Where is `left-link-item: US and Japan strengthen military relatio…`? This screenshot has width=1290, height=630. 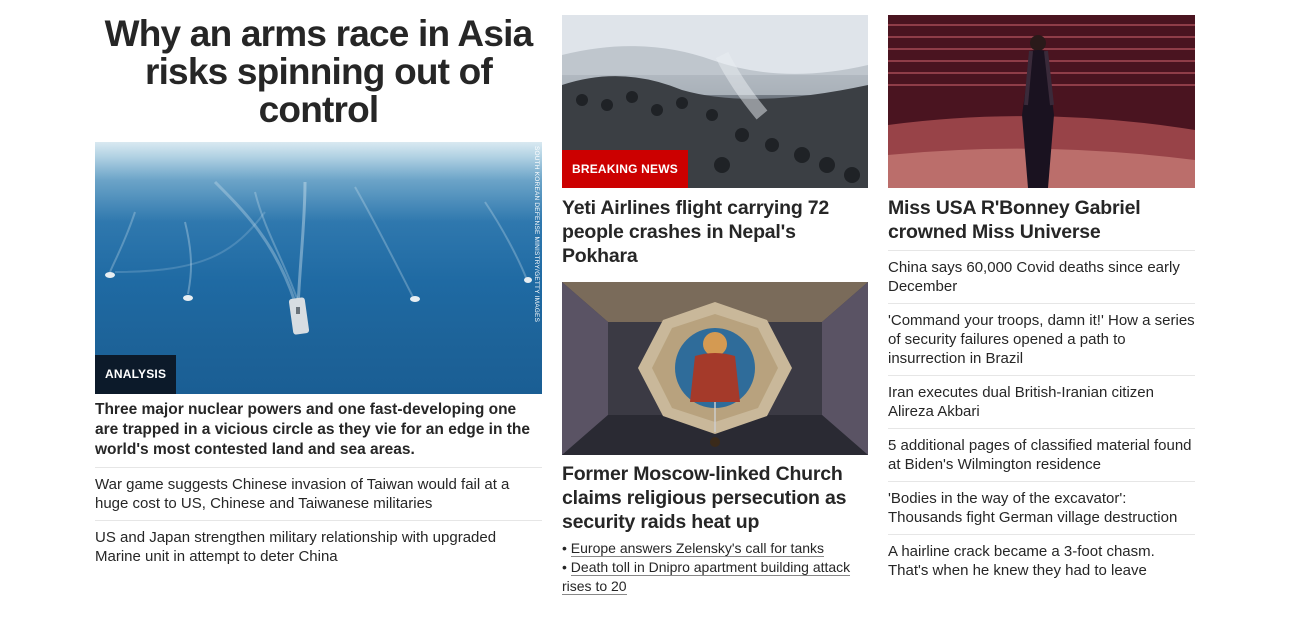
left-link-item: US and Japan strengthen military relatio… is located at coordinates (318, 547).